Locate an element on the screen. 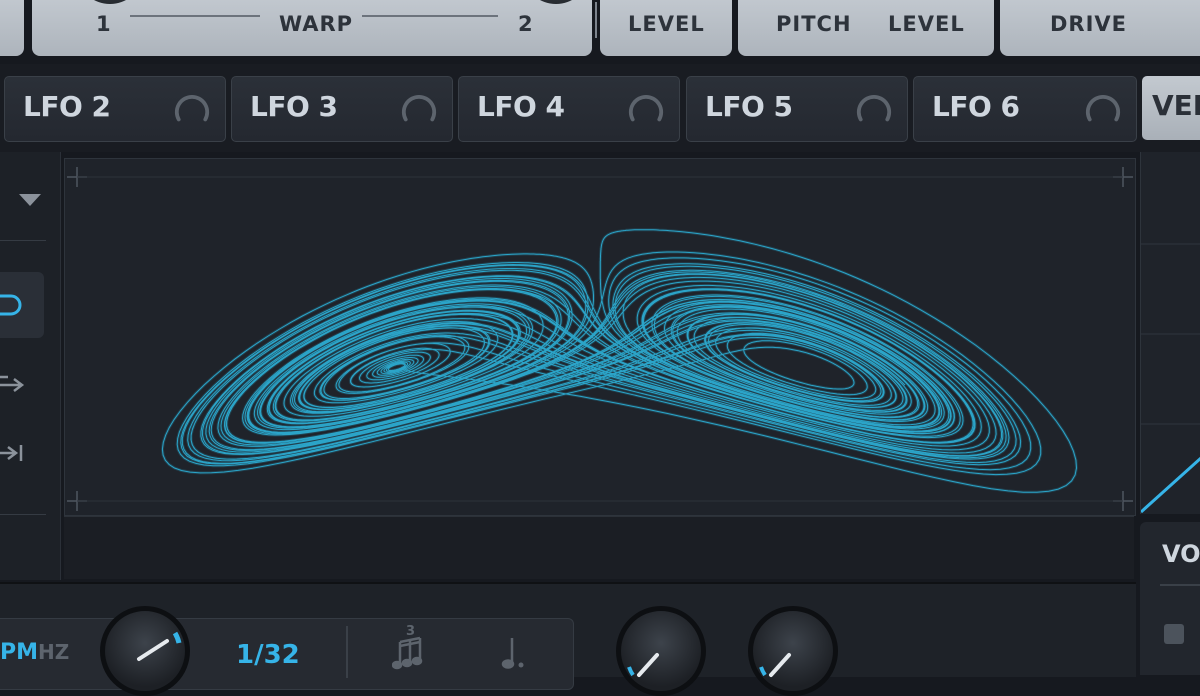  tab-lfo-3-label: LFO 3 is located at coordinates (294, 106).